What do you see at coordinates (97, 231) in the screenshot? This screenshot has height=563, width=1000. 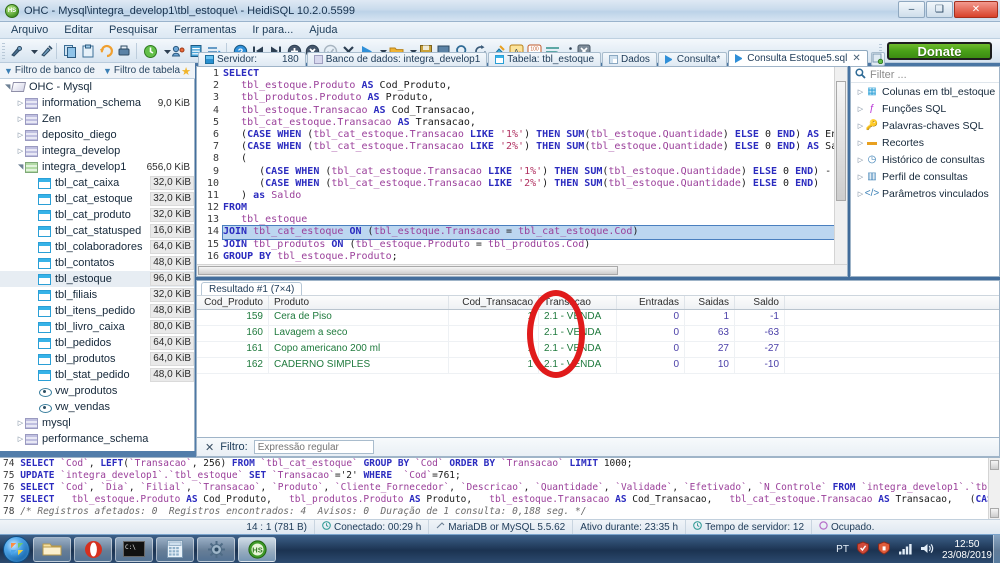 I see `tree-item-tbl_cat_statusped: tbl_cat_statusped 16,0 KiB` at bounding box center [97, 231].